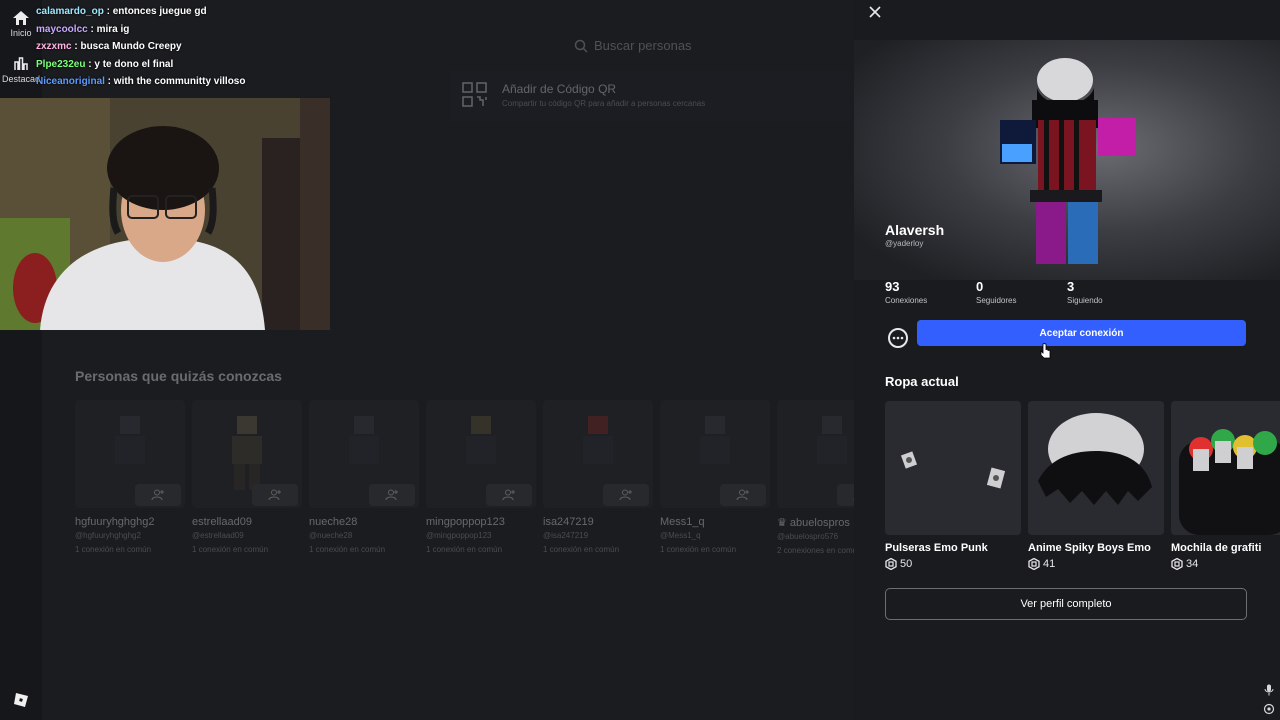 Image resolution: width=1280 pixels, height=720 pixels. What do you see at coordinates (953, 564) in the screenshot?
I see `item-price: 50` at bounding box center [953, 564].